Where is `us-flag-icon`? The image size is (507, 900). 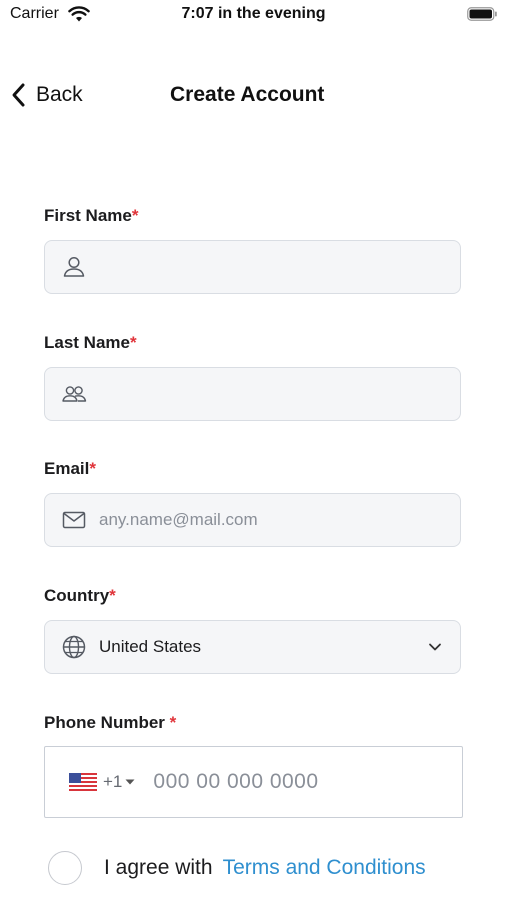 us-flag-icon is located at coordinates (83, 782).